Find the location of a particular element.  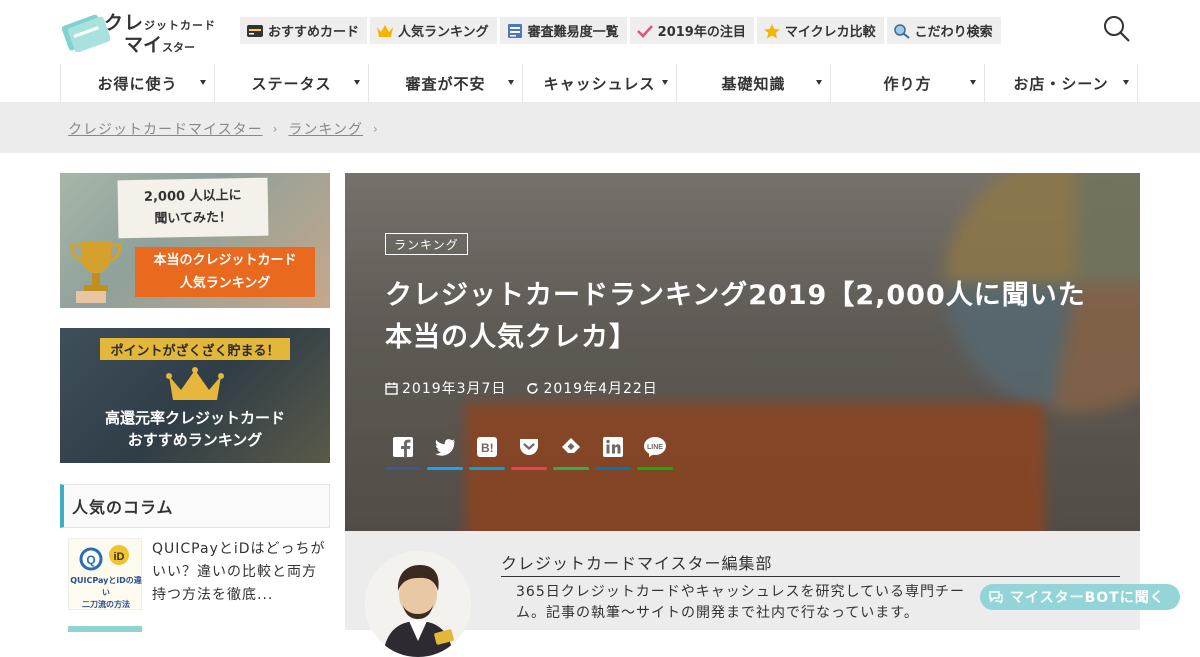

banner-label: 本当のクレジットカード 人気ランキング is located at coordinates (225, 272).